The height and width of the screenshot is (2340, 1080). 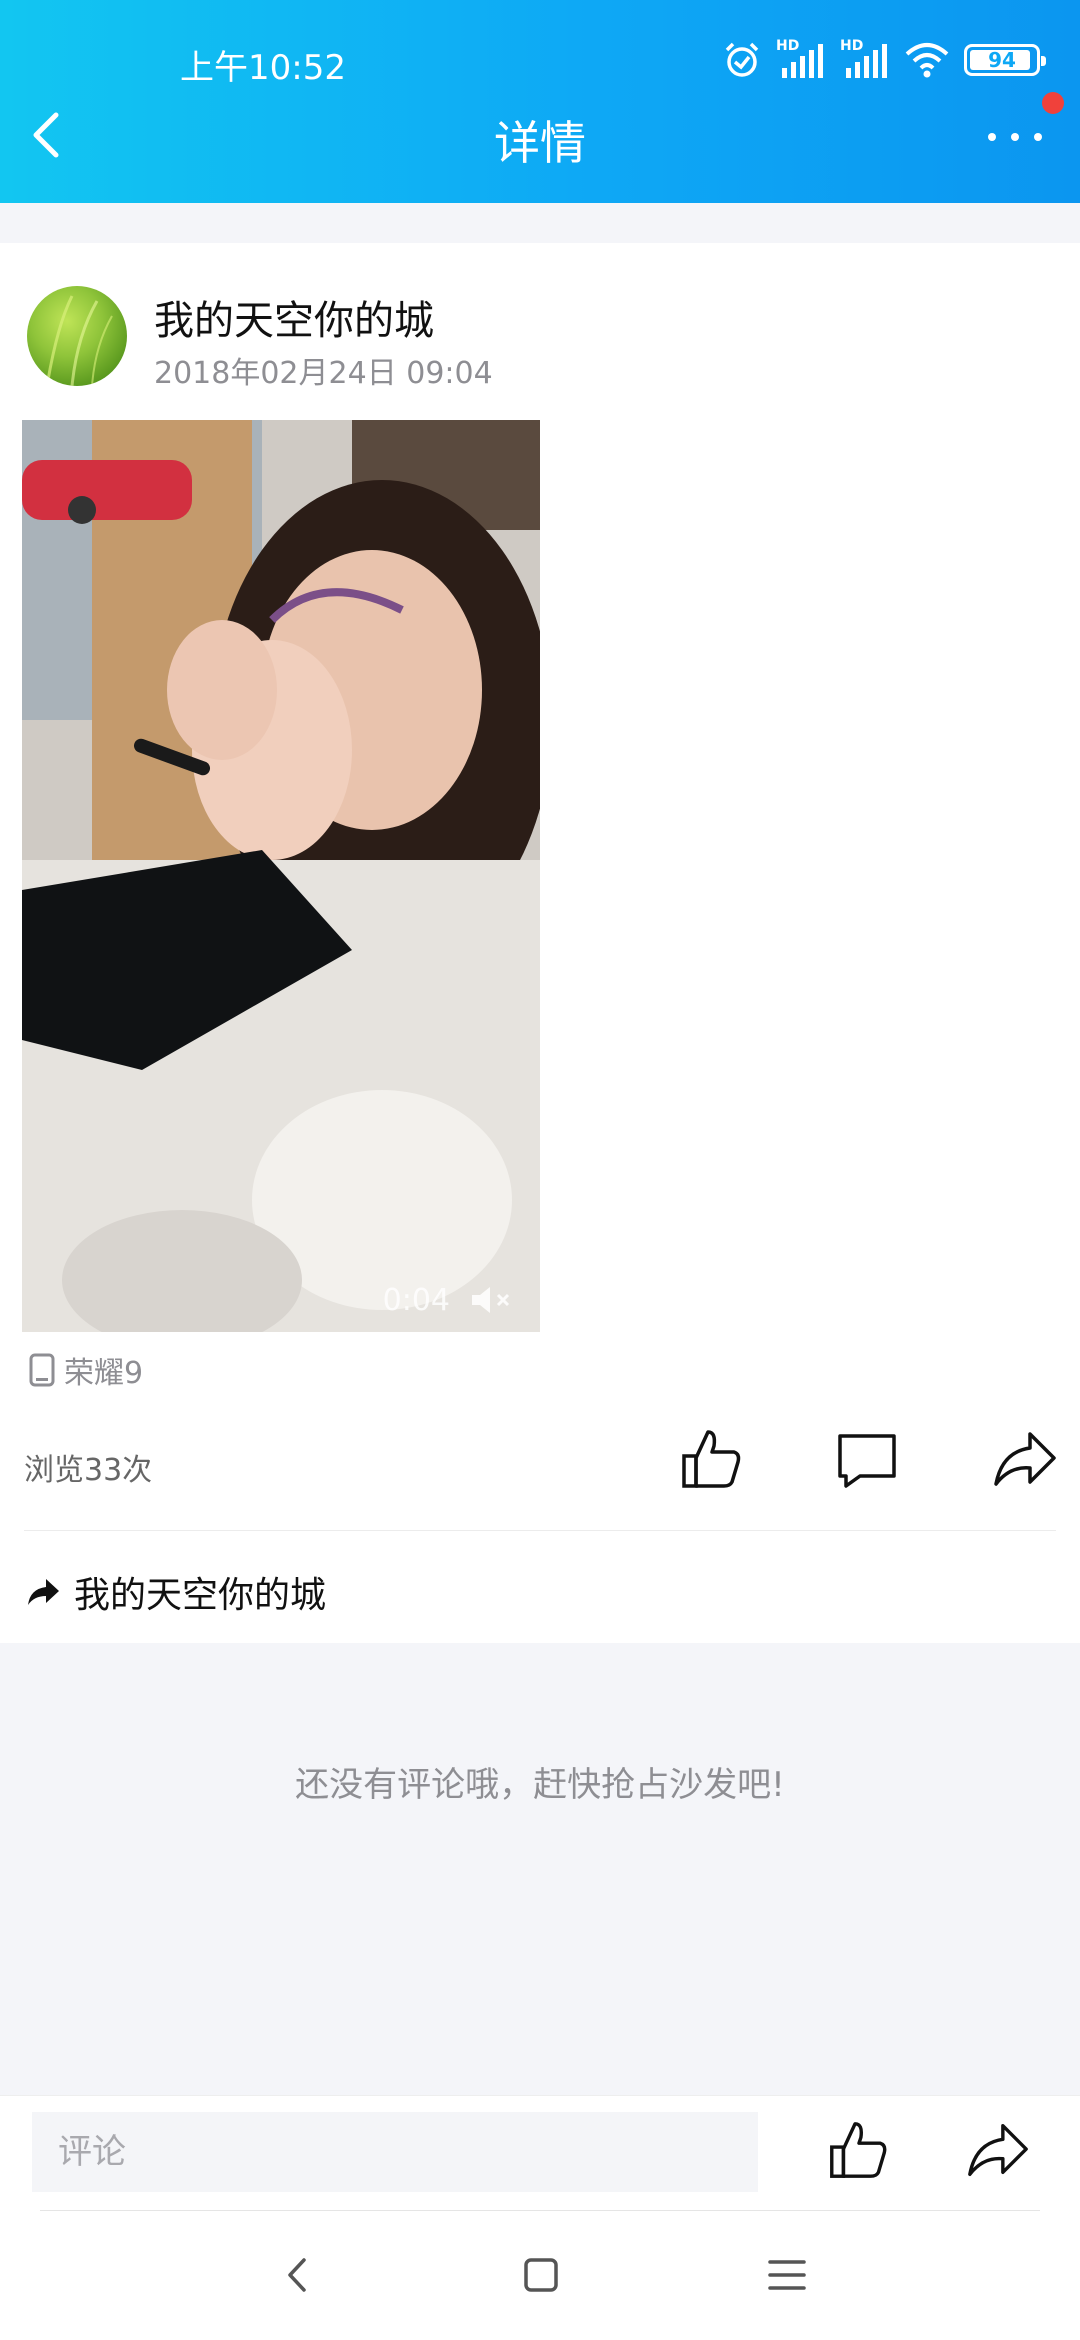 What do you see at coordinates (540, 1785) in the screenshot?
I see `empty-comments-message: 还没有评论哦，赶快抢占沙发吧!` at bounding box center [540, 1785].